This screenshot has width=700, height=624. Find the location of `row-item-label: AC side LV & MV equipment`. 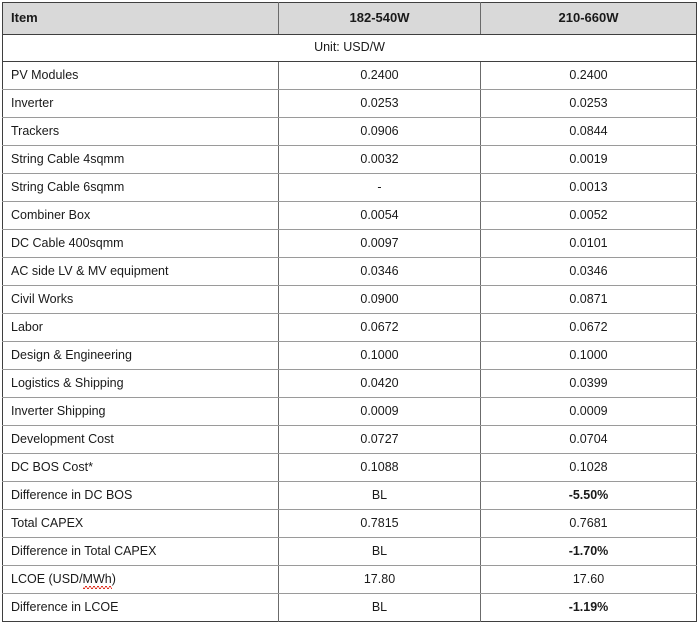

row-item-label: AC side LV & MV equipment is located at coordinates (140, 271).